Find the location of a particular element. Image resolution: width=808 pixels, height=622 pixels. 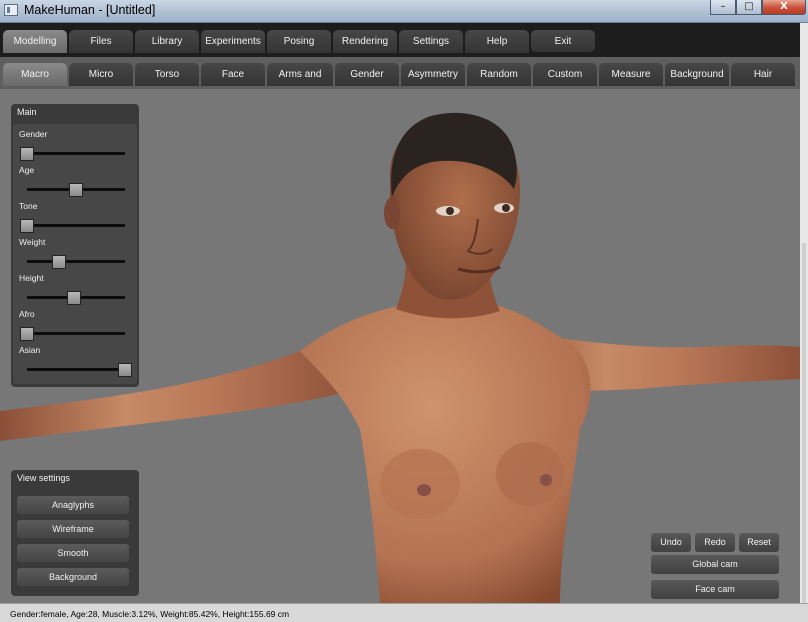

tab-rendering: Rendering is located at coordinates (365, 41).